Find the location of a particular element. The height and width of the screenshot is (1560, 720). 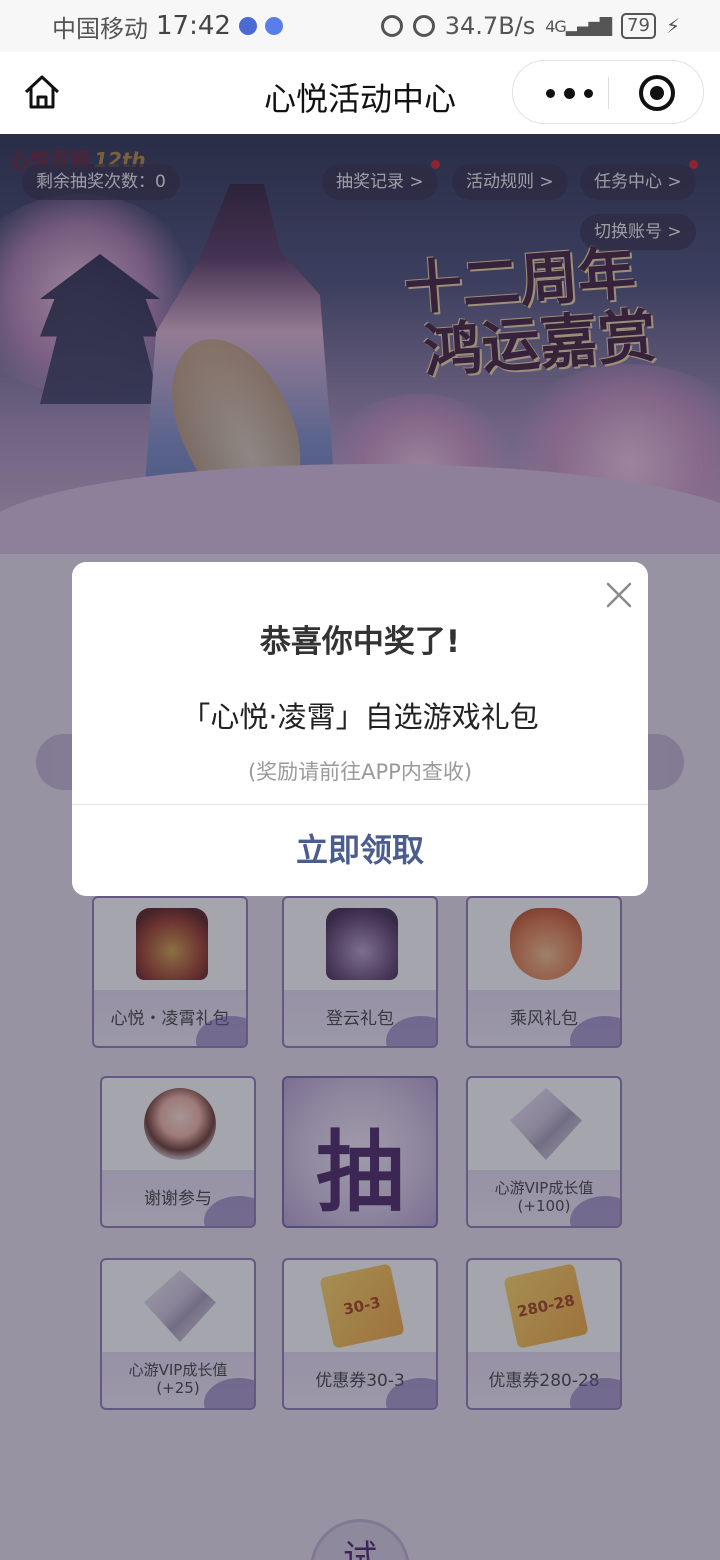

close-icon is located at coordinates (619, 595).